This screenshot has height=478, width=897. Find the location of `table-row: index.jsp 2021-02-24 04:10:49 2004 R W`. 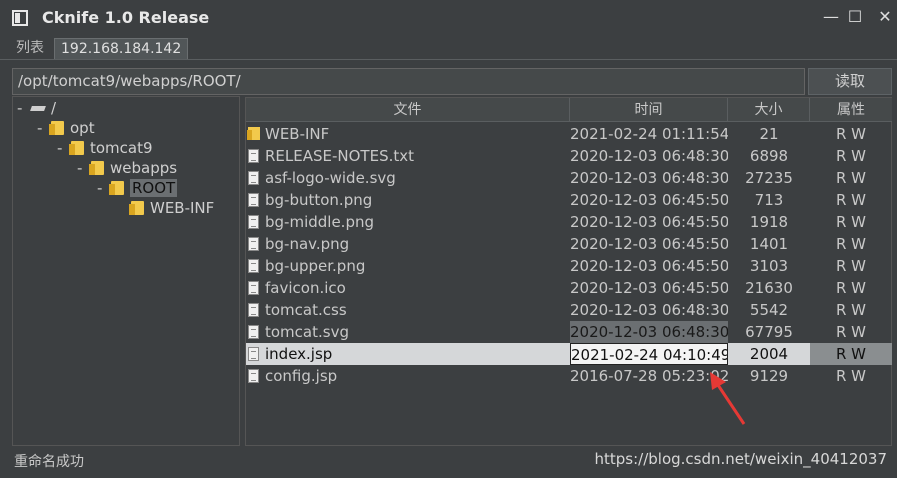

table-row: index.jsp 2021-02-24 04:10:49 2004 R W is located at coordinates (569, 354).